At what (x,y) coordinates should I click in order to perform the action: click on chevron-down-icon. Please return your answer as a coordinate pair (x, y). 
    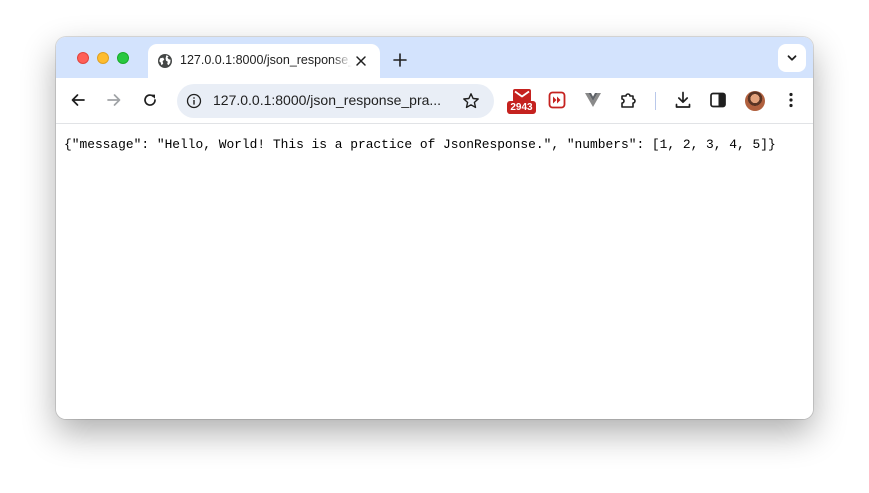
    Looking at the image, I should click on (792, 58).